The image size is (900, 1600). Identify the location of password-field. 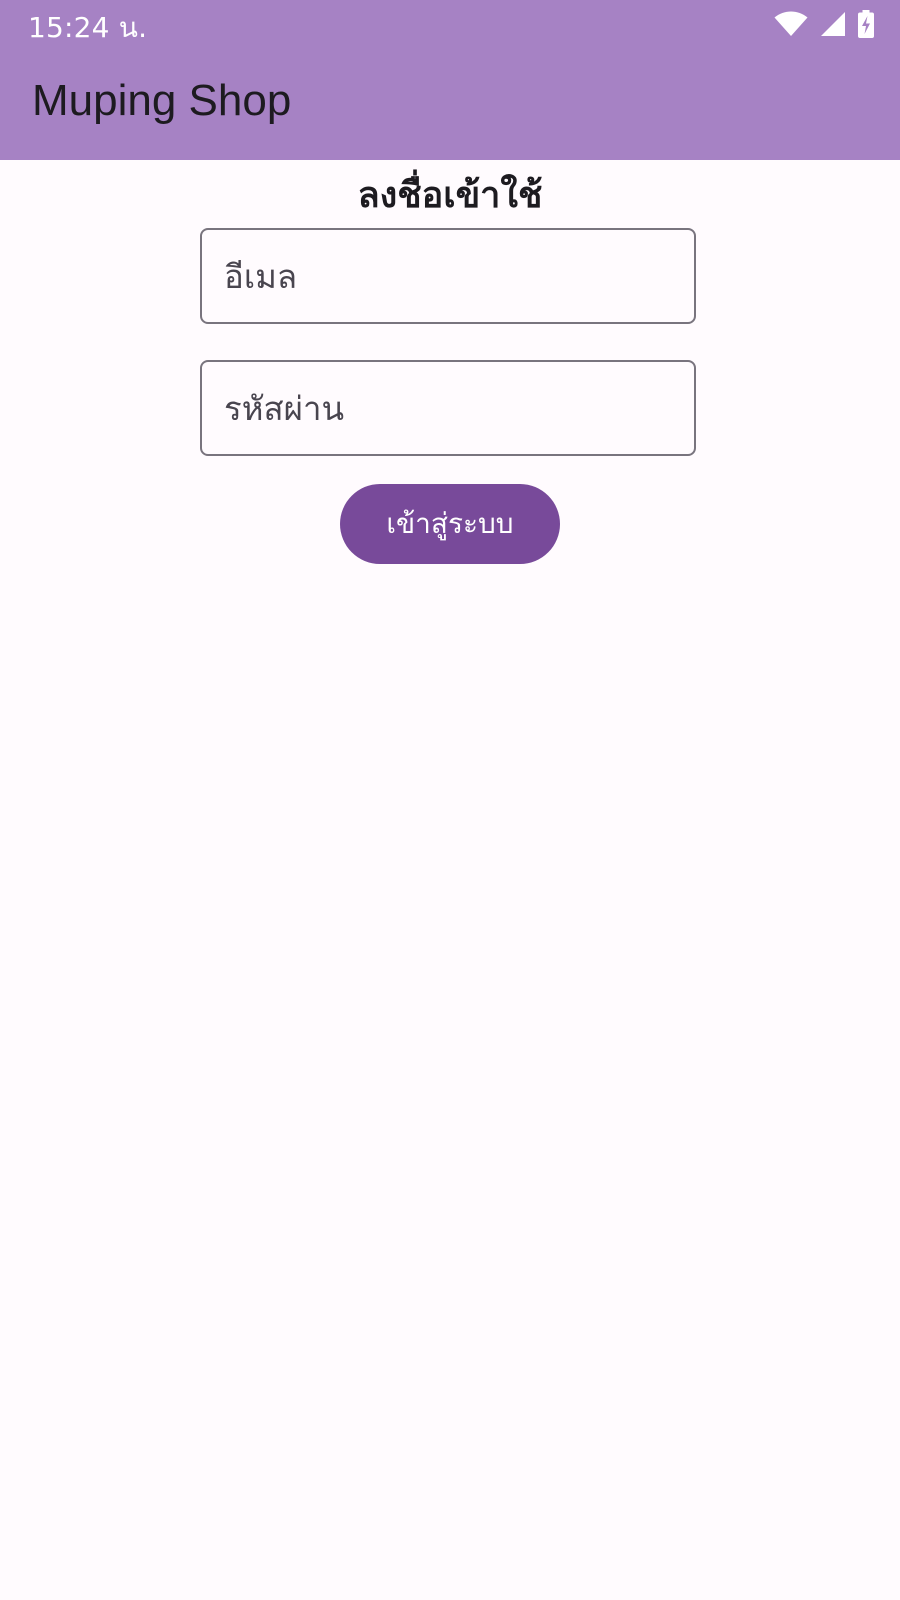
(448, 408).